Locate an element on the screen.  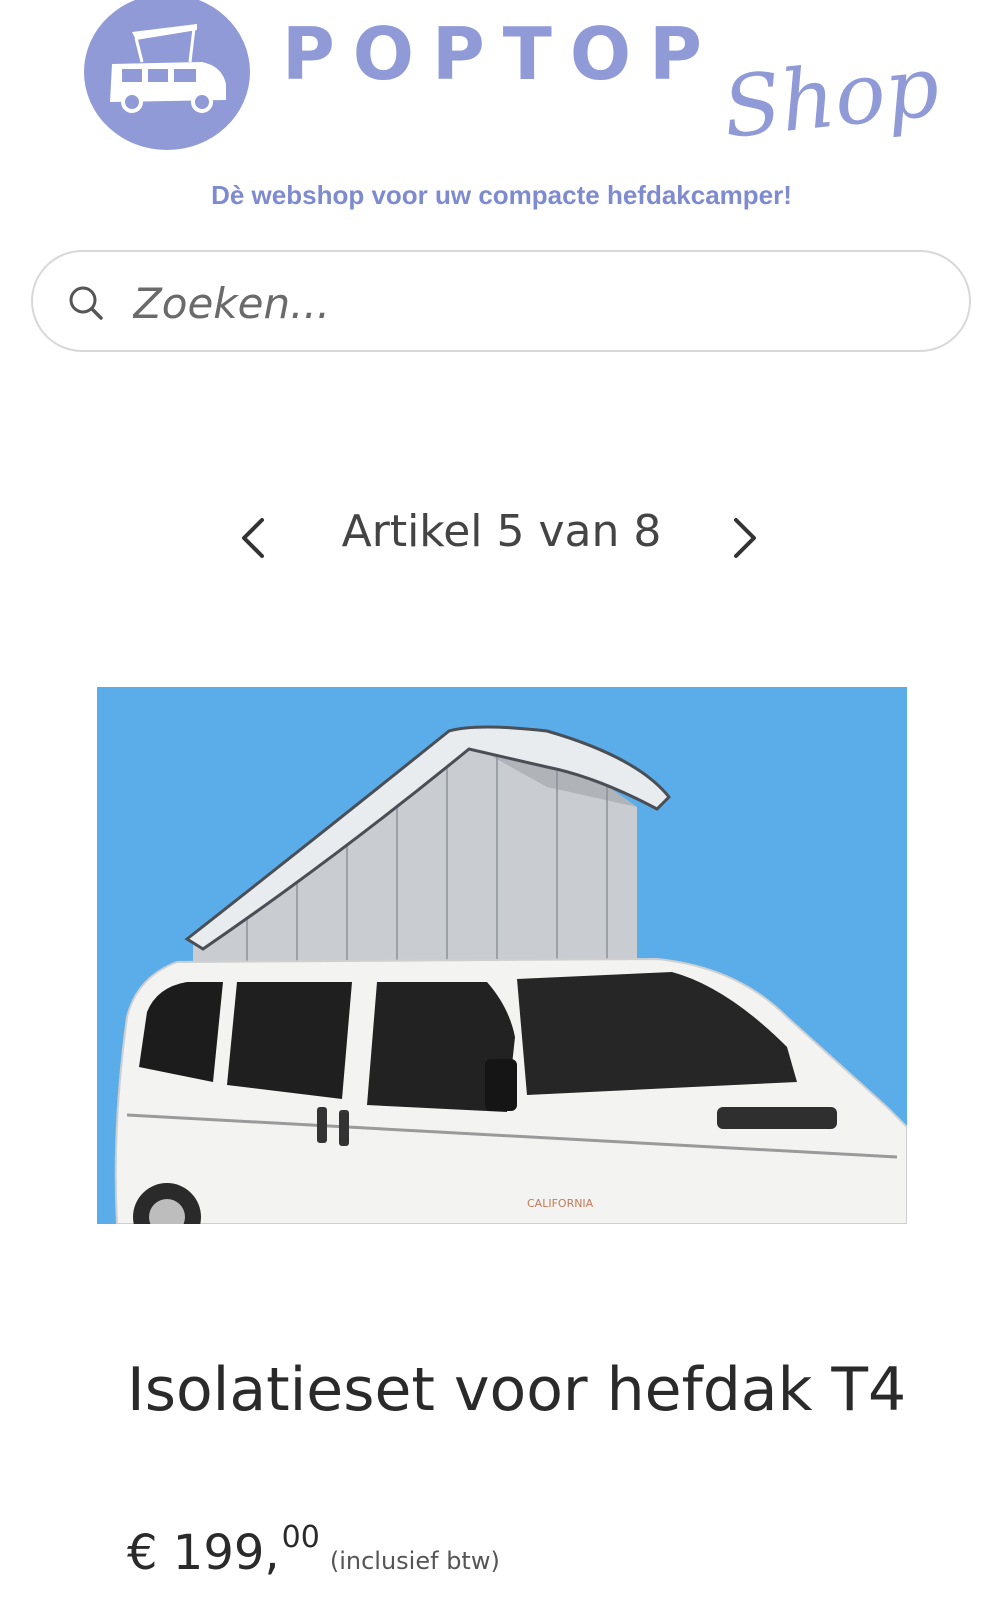
product-title: Isolatieset voor hefdak T4 is located at coordinates (517, 1390).